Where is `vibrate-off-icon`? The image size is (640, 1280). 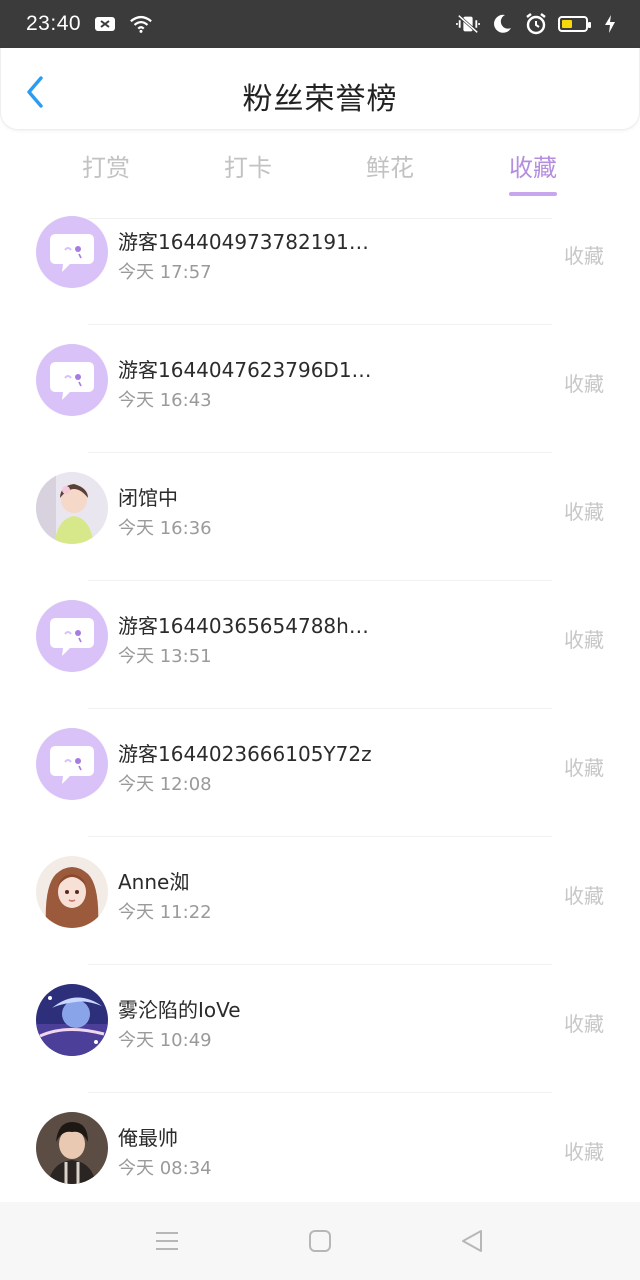
vibrate-off-icon is located at coordinates (468, 24).